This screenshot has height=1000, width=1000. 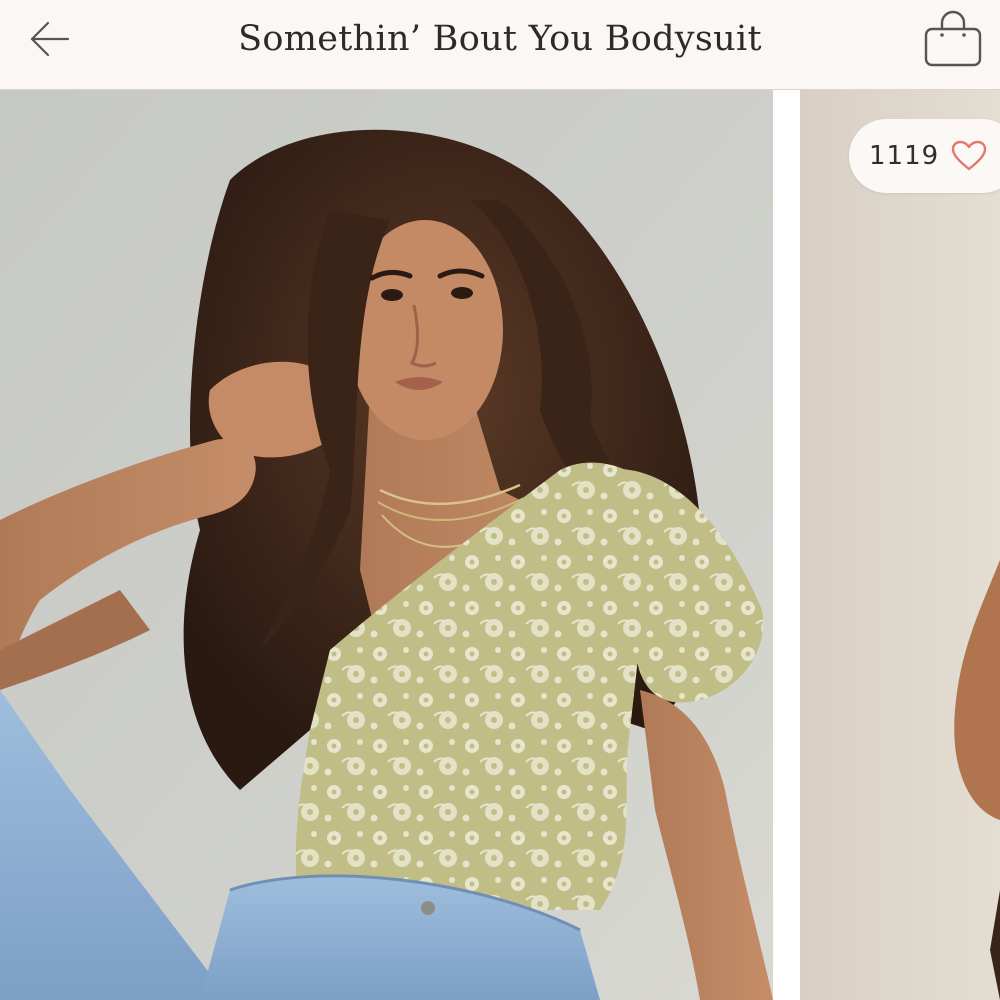 I want to click on back-button, so click(x=50, y=39).